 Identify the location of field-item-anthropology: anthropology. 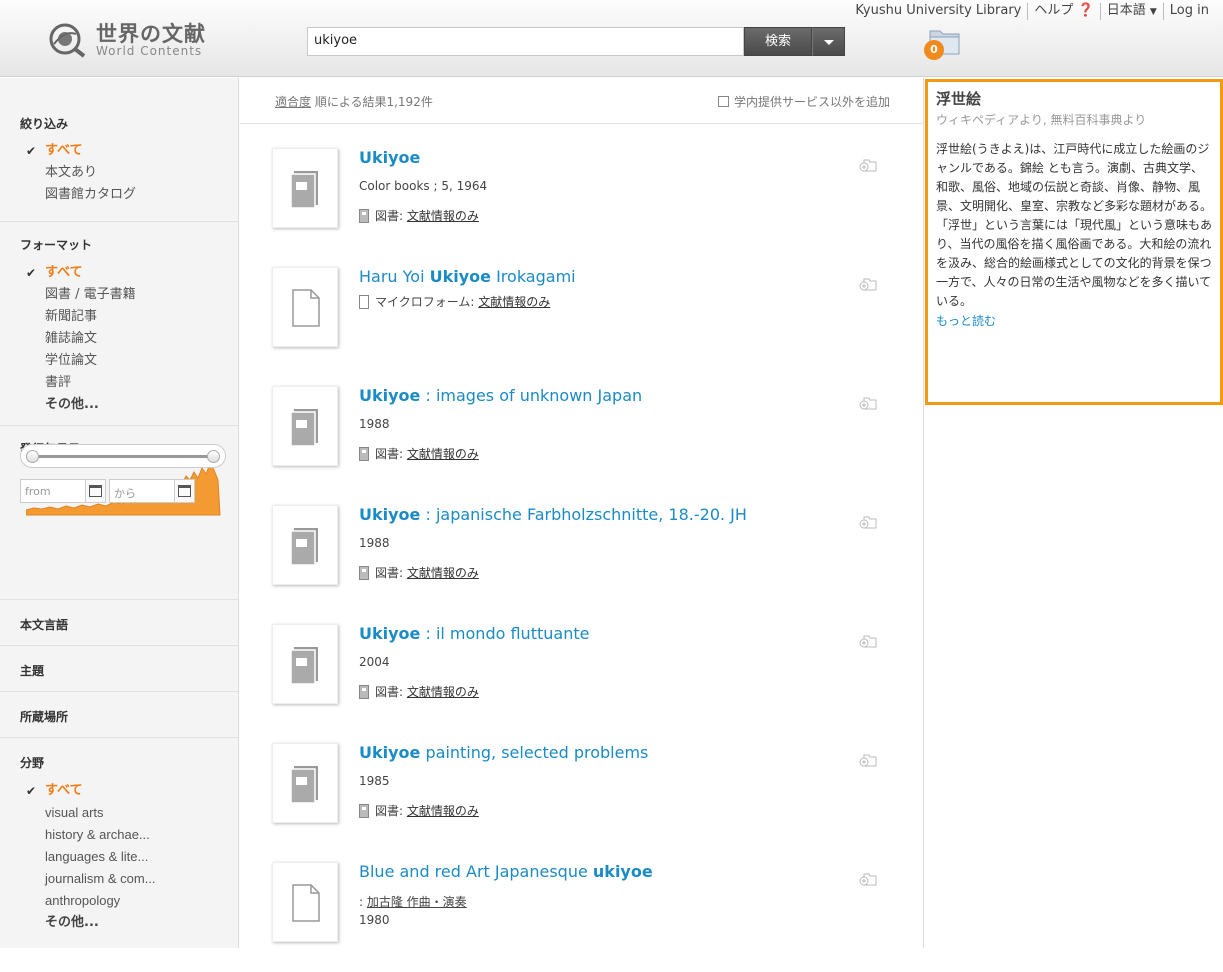
(119, 901).